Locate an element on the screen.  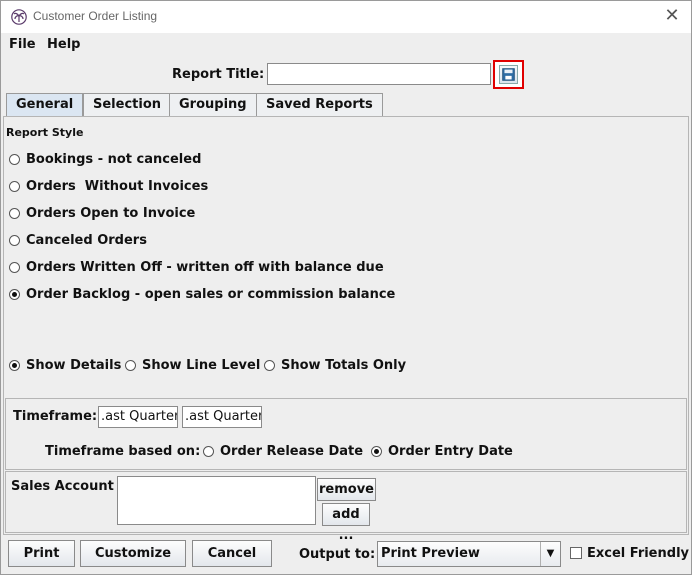
radio-canceled-orders-label: Canceled Orders is located at coordinates (86, 240).